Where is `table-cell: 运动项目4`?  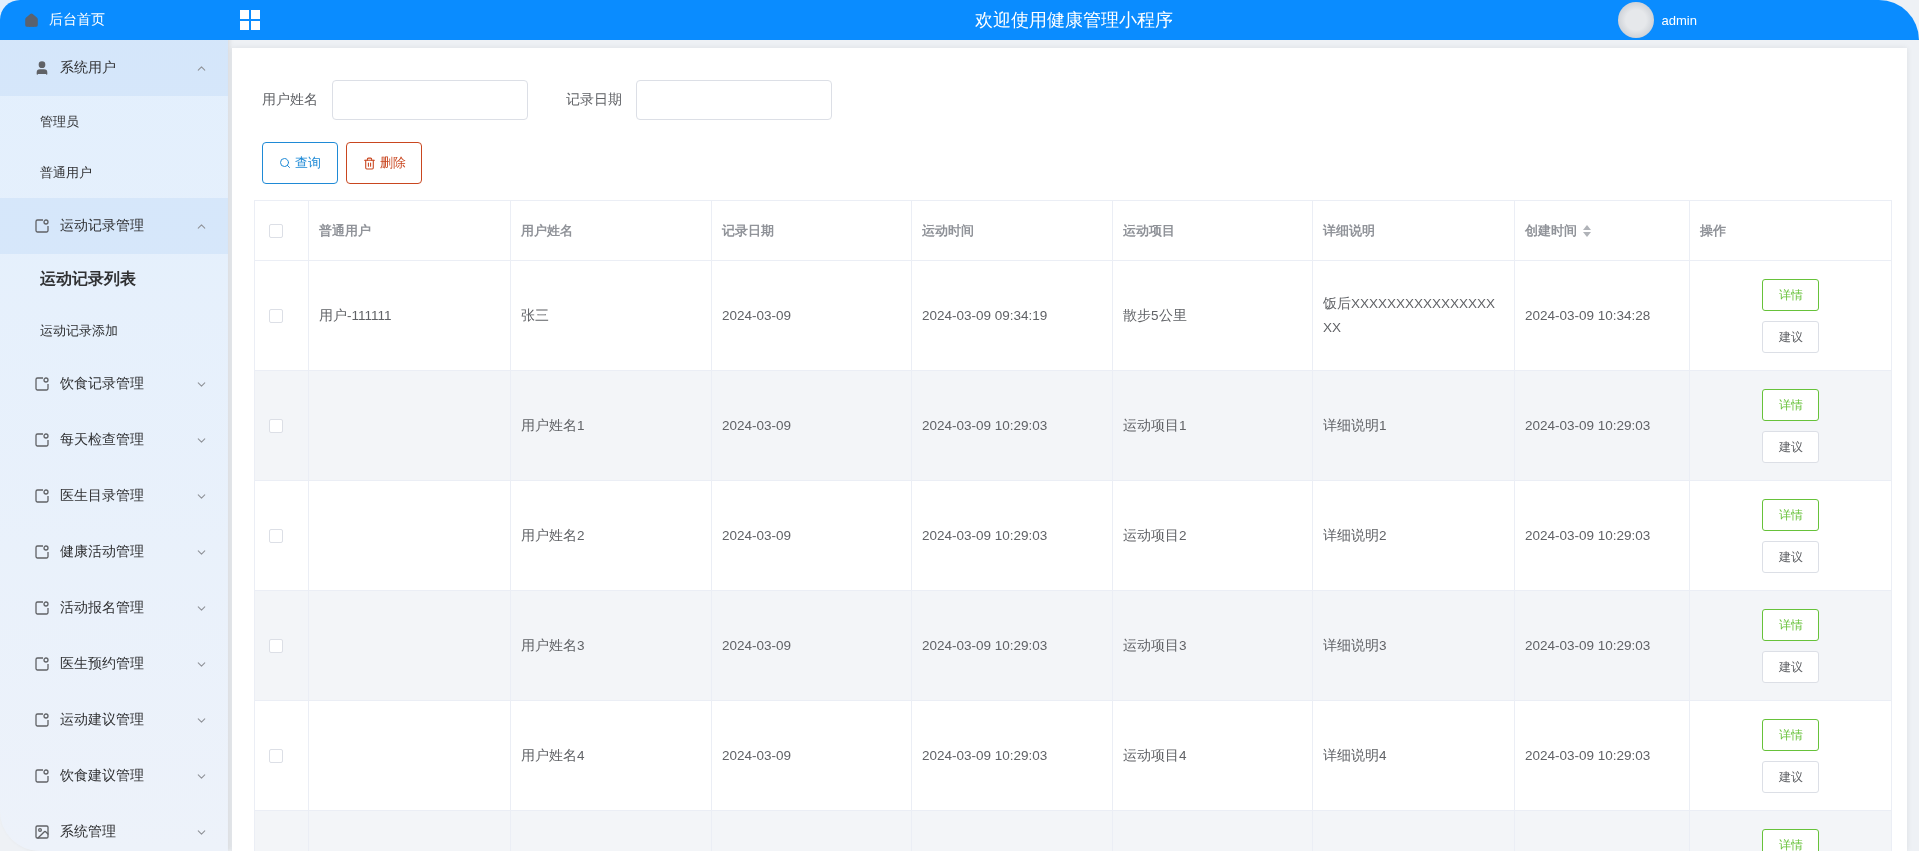 table-cell: 运动项目4 is located at coordinates (1213, 756).